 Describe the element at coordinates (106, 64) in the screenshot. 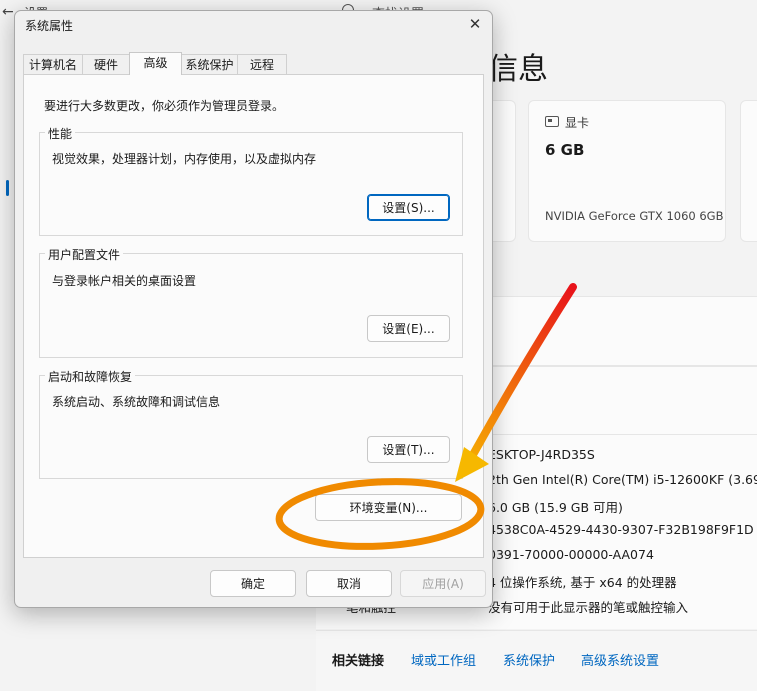

I see `tab-hardware: 硬件` at that location.